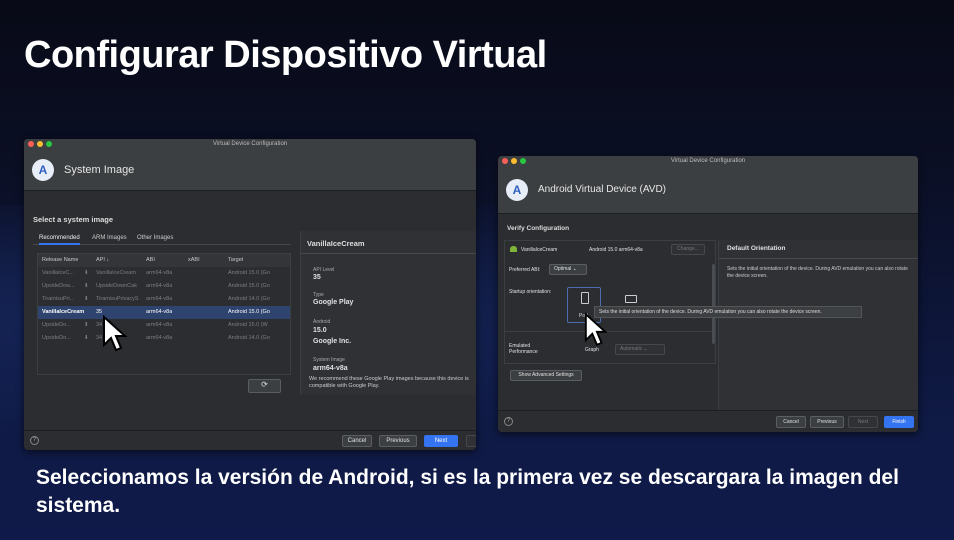 Image resolution: width=954 pixels, height=540 pixels. I want to click on portrait-phone-icon, so click(585, 298).